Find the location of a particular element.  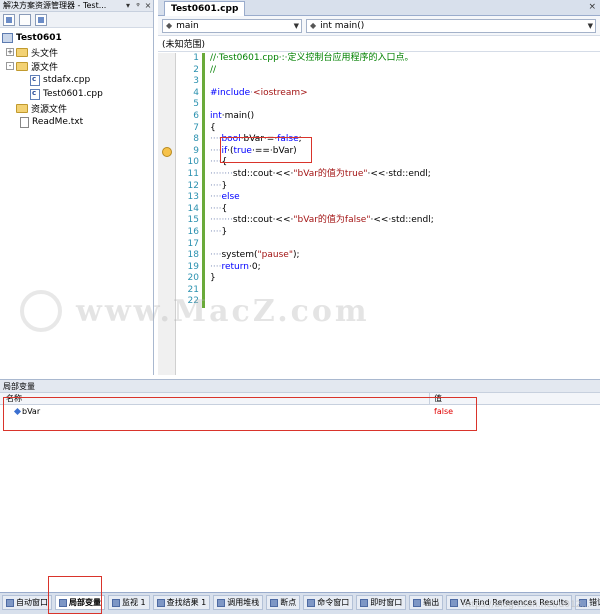

tree-item: Test0601.cpp is located at coordinates (76, 94).